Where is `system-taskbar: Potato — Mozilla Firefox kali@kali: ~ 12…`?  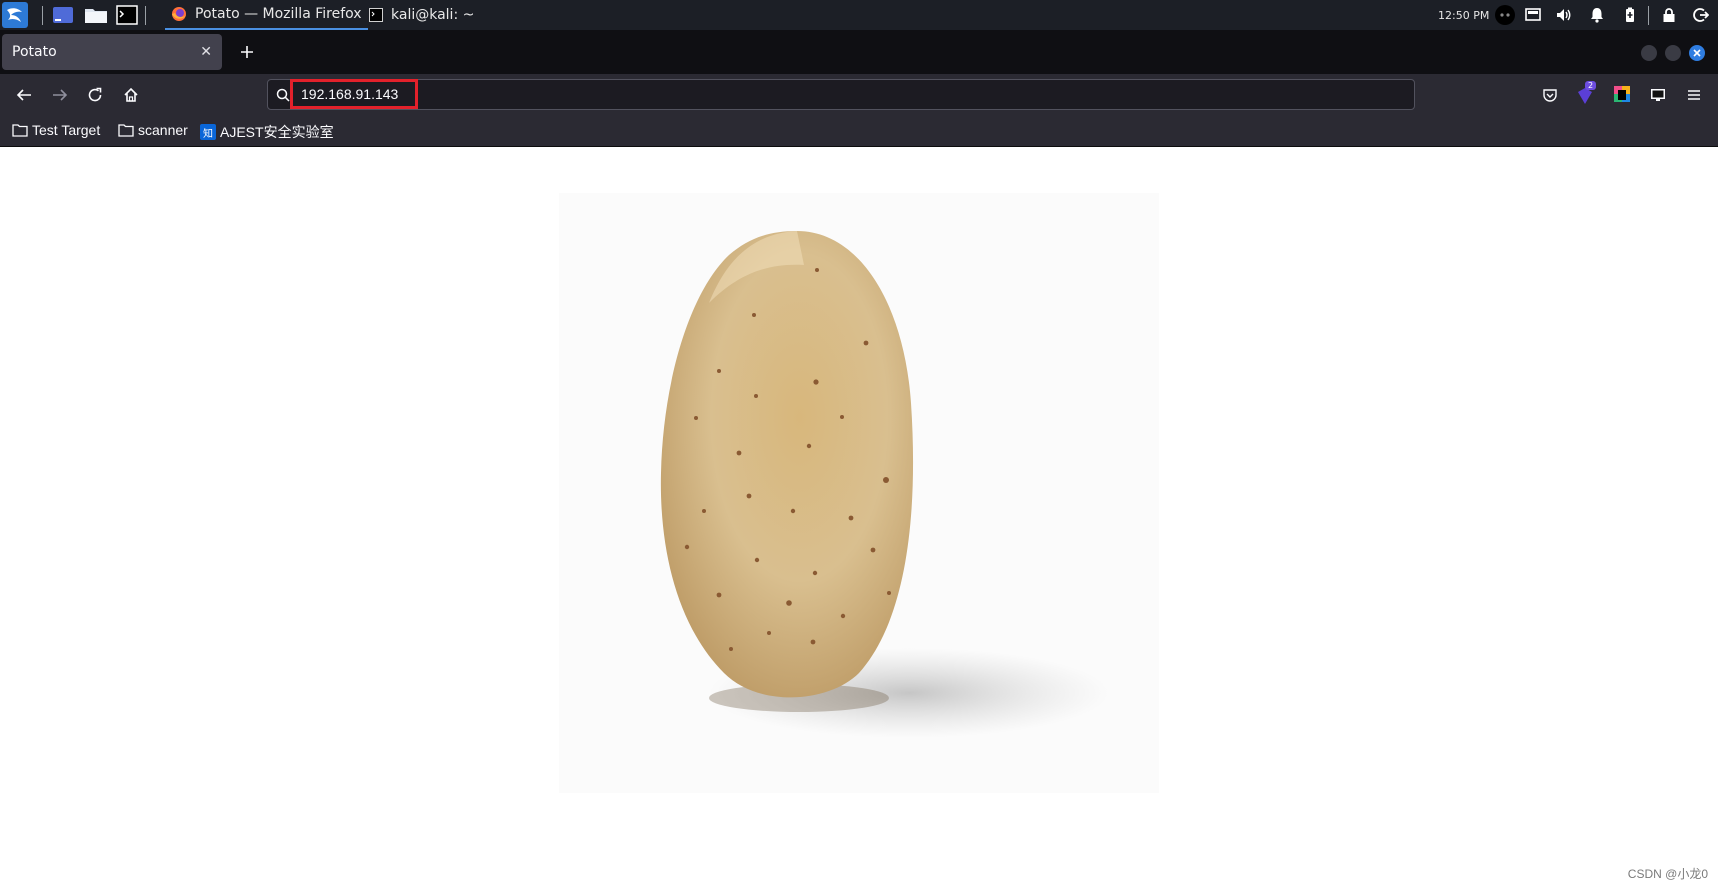
system-taskbar: Potato — Mozilla Firefox kali@kali: ~ 12… is located at coordinates (859, 15).